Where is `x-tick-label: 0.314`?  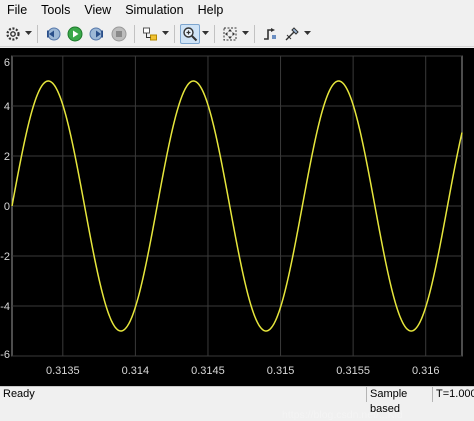 x-tick-label: 0.314 is located at coordinates (136, 371).